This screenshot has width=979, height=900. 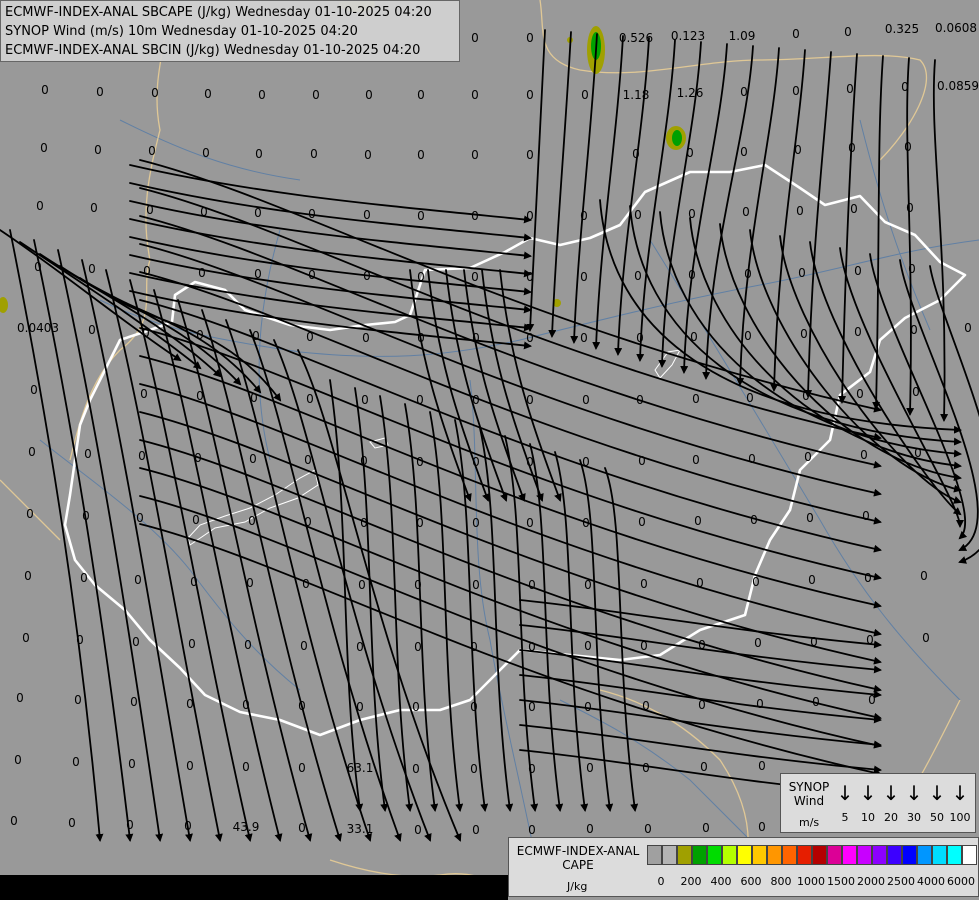 What do you see at coordinates (742, 36) in the screenshot?
I see `map-value-label: 1.09` at bounding box center [742, 36].